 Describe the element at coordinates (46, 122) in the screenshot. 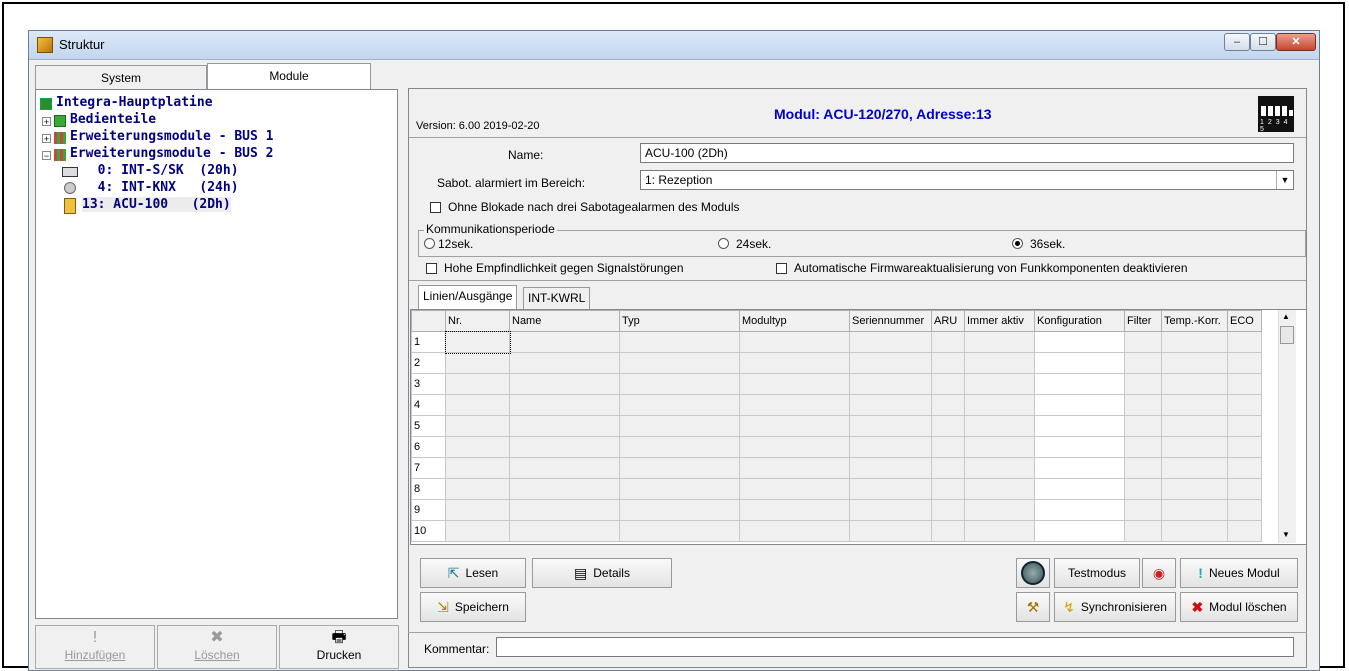

I see `expand-icon: +` at that location.